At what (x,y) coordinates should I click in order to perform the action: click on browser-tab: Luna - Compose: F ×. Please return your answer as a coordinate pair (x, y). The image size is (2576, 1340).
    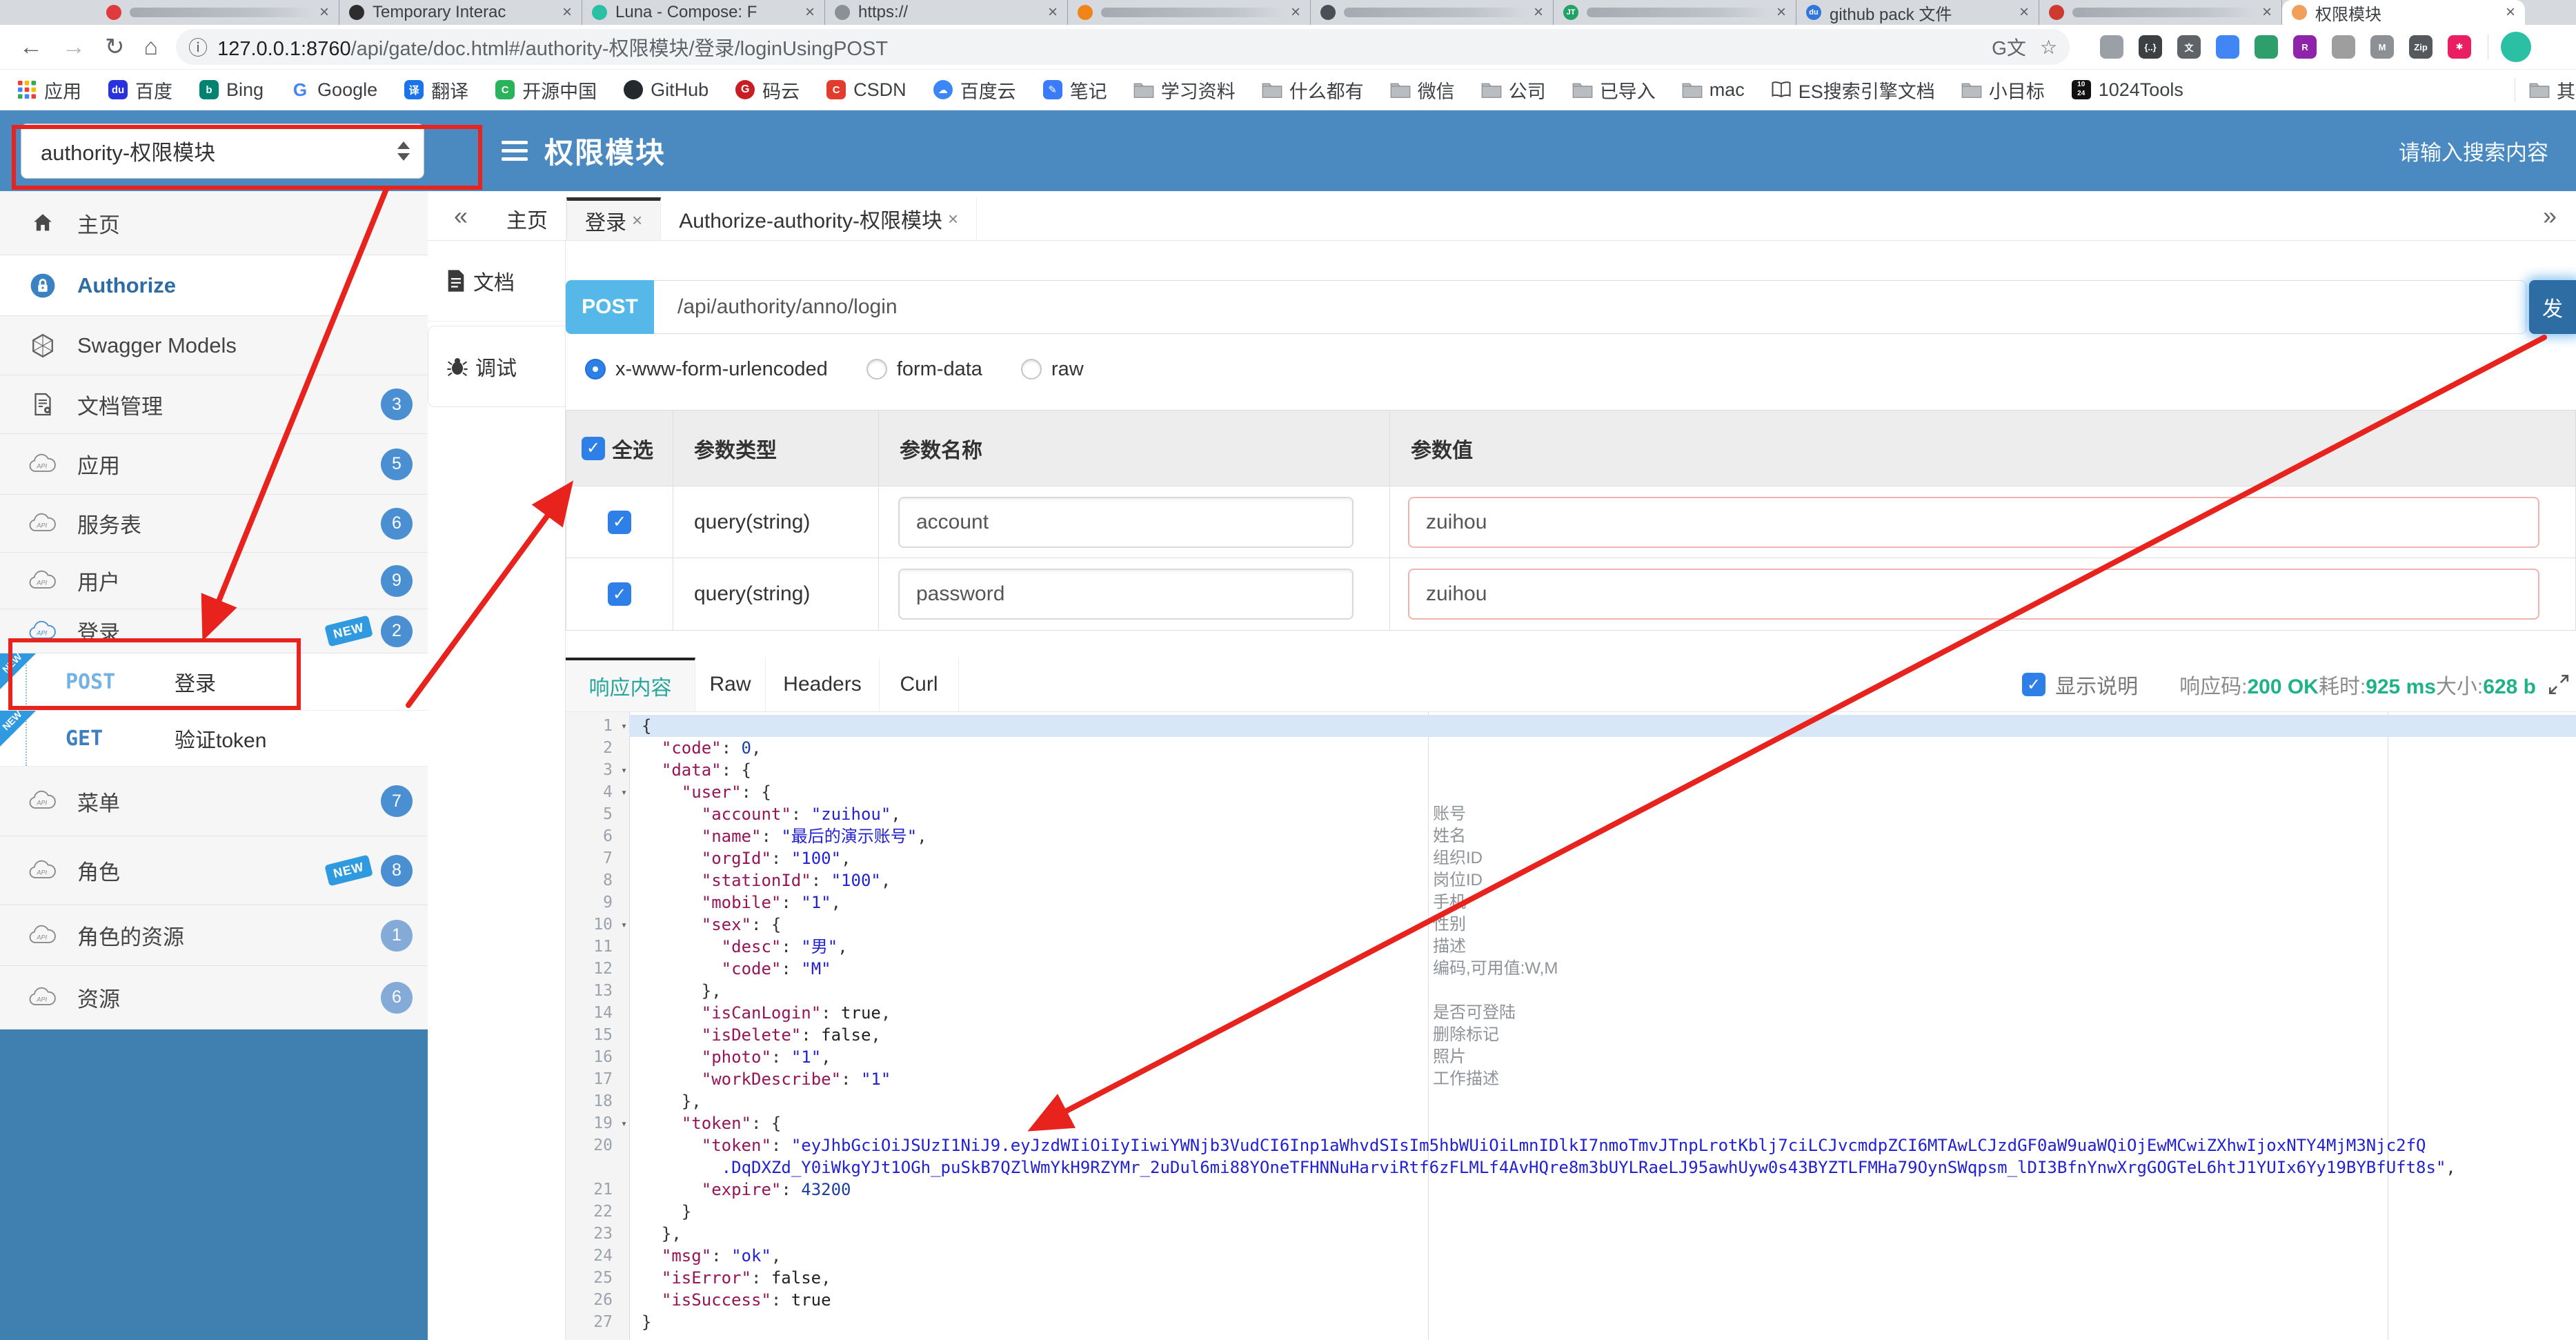
    Looking at the image, I should click on (703, 12).